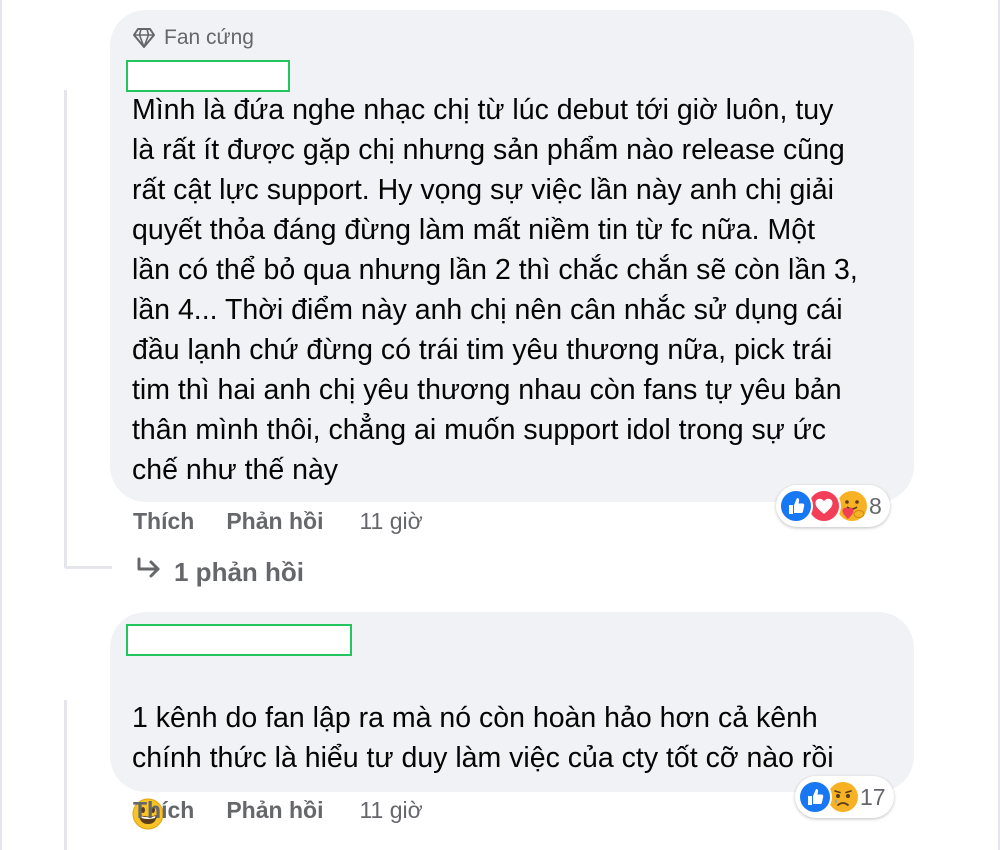  What do you see at coordinates (873, 796) in the screenshot?
I see `reaction-count: 17` at bounding box center [873, 796].